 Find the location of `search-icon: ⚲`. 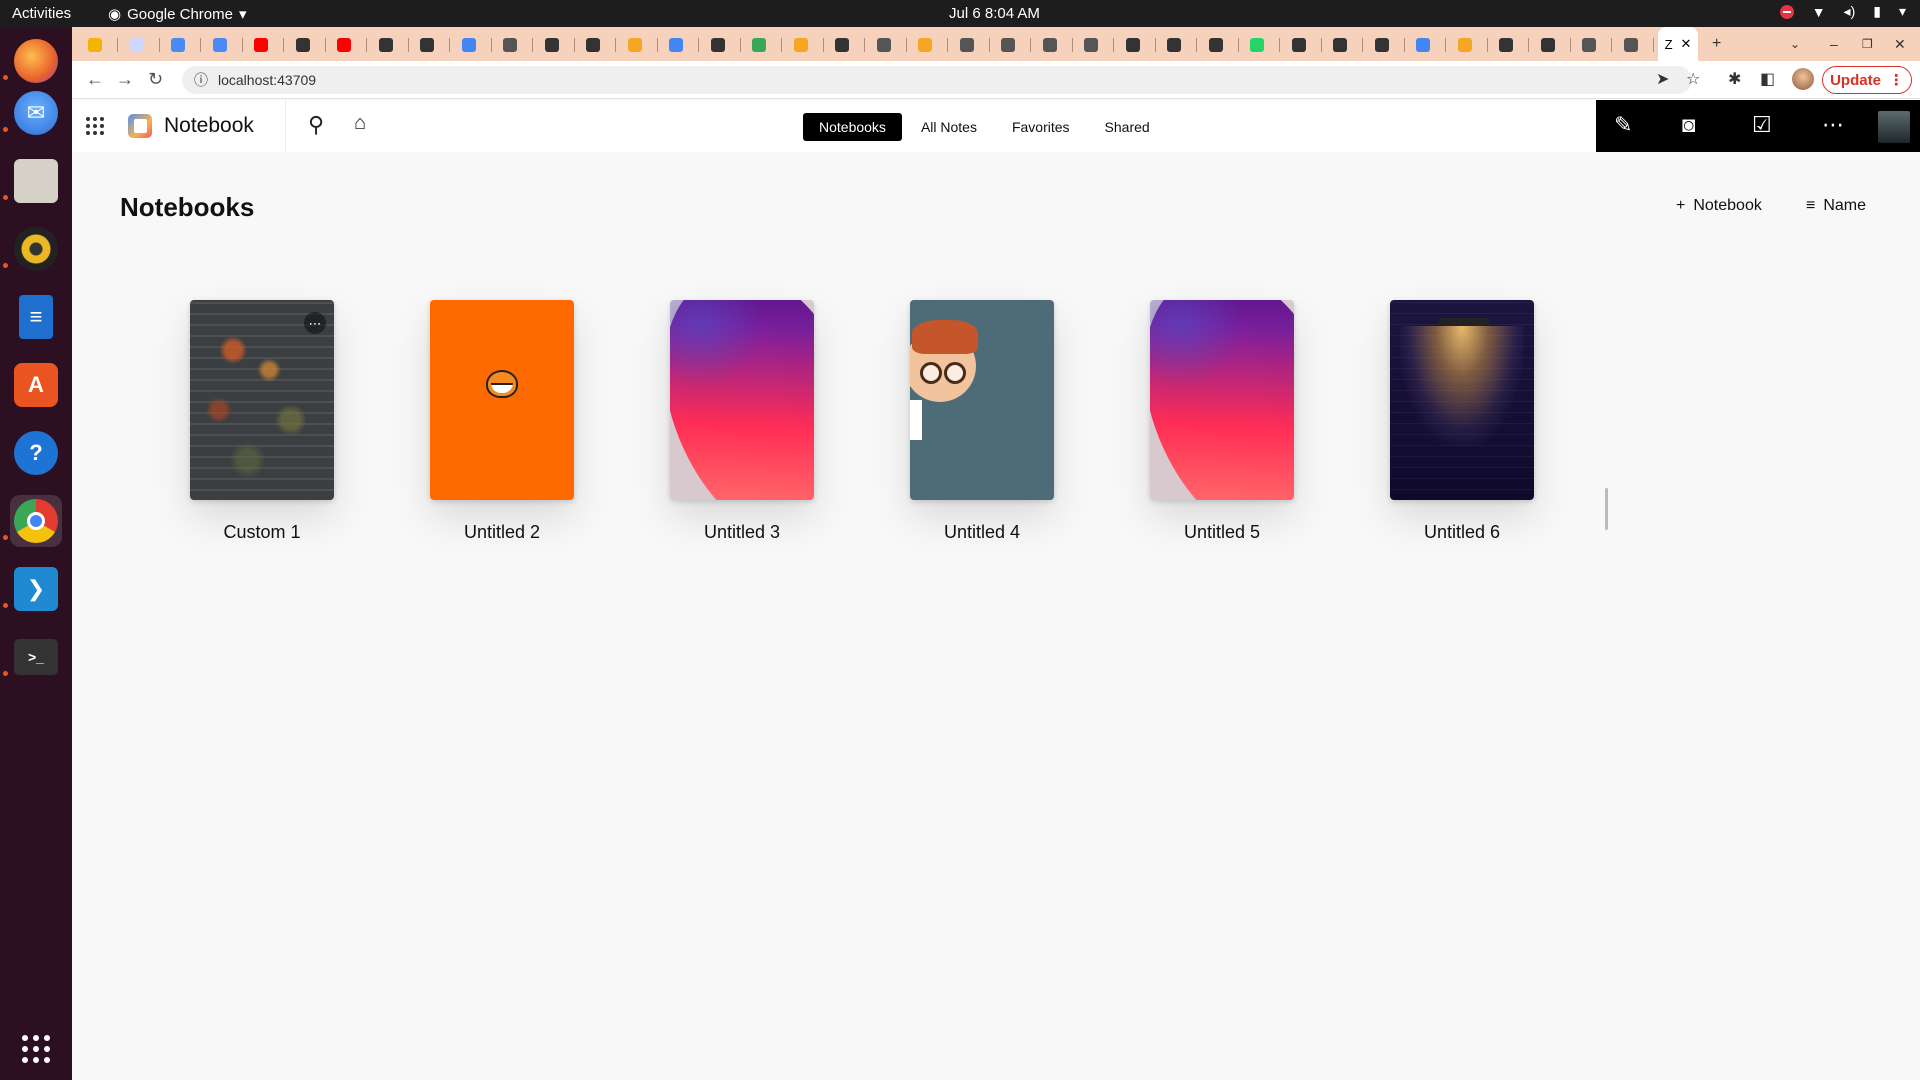

search-icon: ⚲ is located at coordinates (316, 125).